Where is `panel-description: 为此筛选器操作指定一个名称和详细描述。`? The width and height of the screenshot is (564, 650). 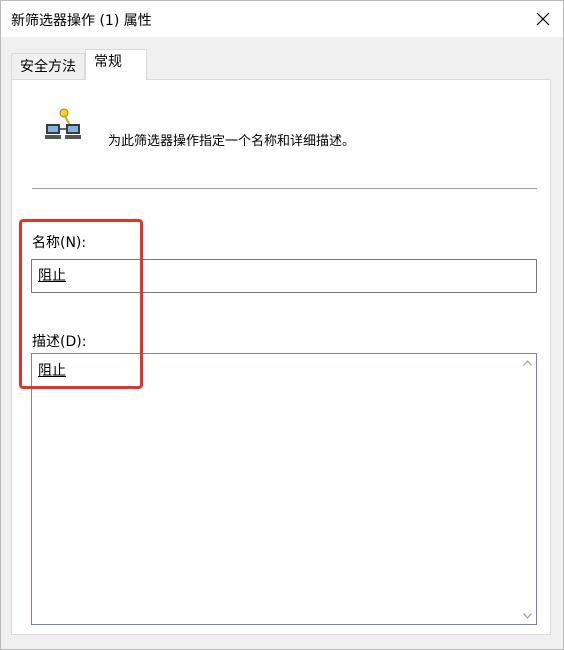 panel-description: 为此筛选器操作指定一个名称和详细描述。 is located at coordinates (232, 141).